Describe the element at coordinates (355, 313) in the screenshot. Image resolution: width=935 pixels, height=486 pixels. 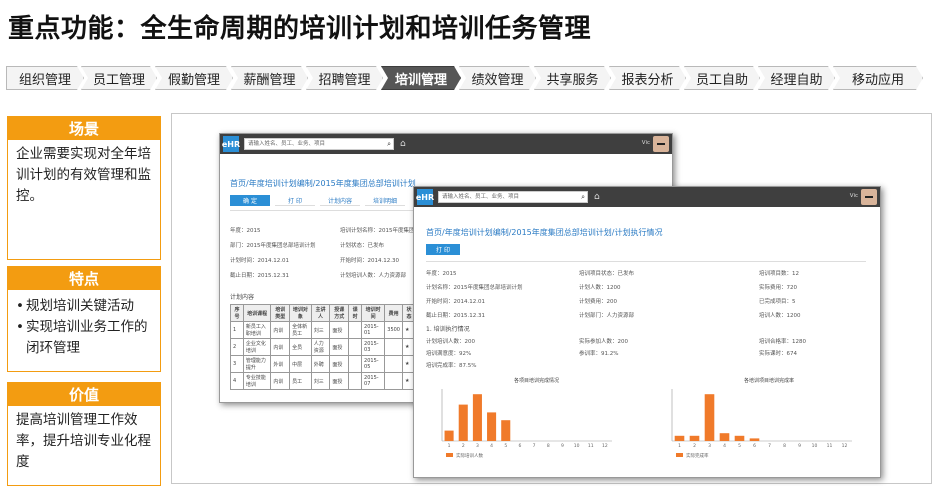
I see `col-header: 课时` at that location.